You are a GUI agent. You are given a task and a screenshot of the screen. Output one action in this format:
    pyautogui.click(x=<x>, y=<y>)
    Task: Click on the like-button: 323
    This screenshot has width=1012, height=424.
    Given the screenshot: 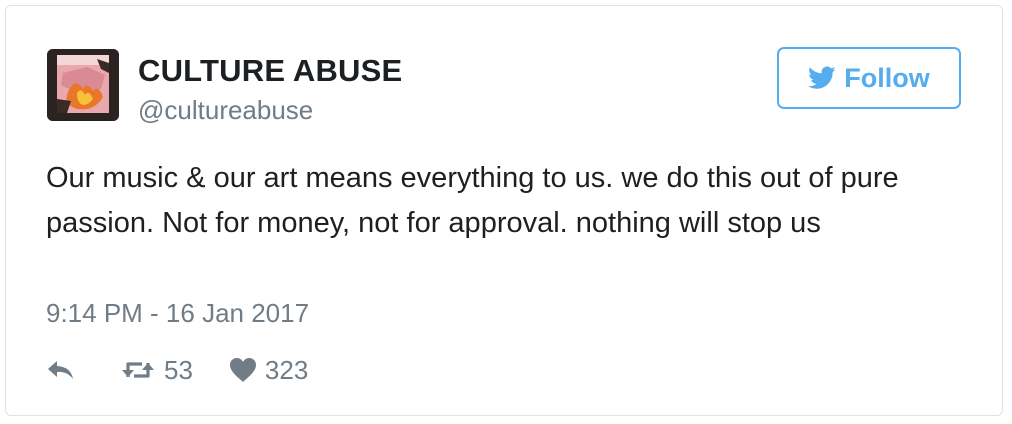 What is the action you would take?
    pyautogui.click(x=268, y=370)
    